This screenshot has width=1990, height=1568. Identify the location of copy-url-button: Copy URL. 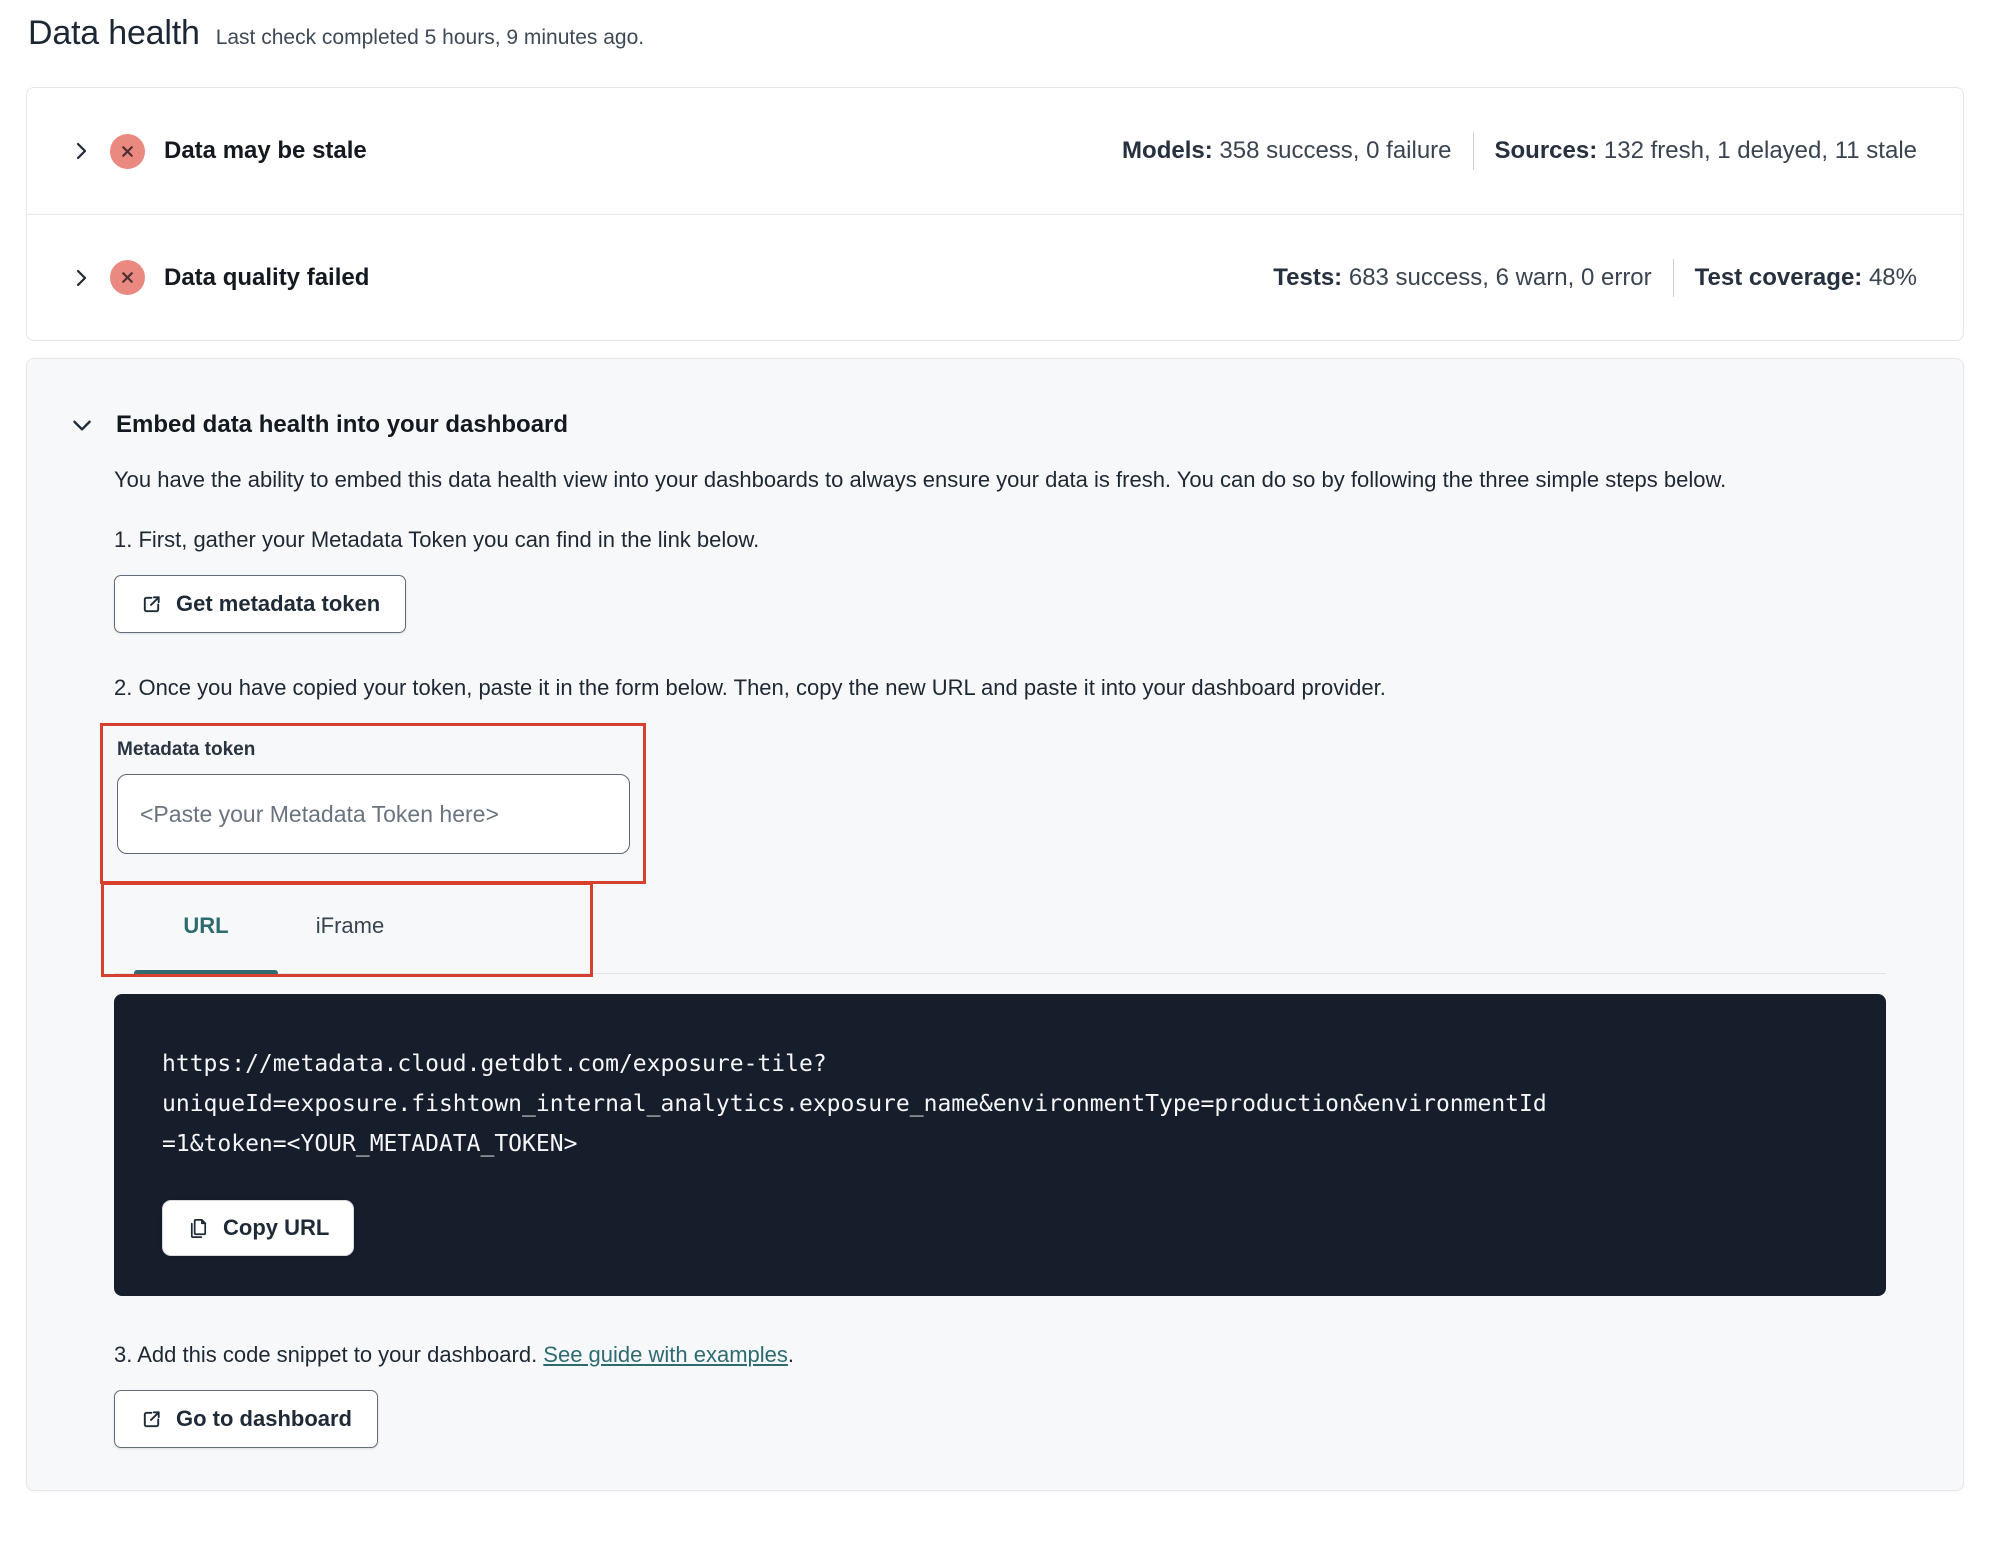
(258, 1228).